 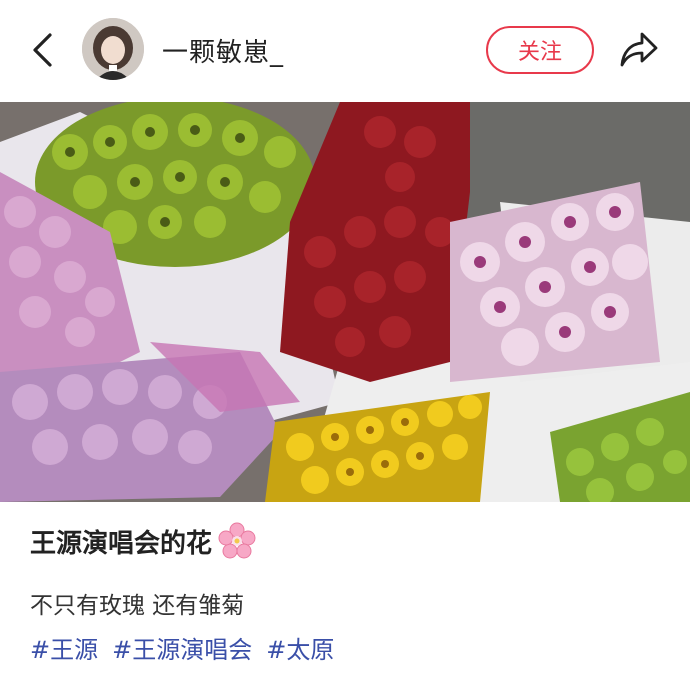 I want to click on back-arrow-icon, so click(x=44, y=50).